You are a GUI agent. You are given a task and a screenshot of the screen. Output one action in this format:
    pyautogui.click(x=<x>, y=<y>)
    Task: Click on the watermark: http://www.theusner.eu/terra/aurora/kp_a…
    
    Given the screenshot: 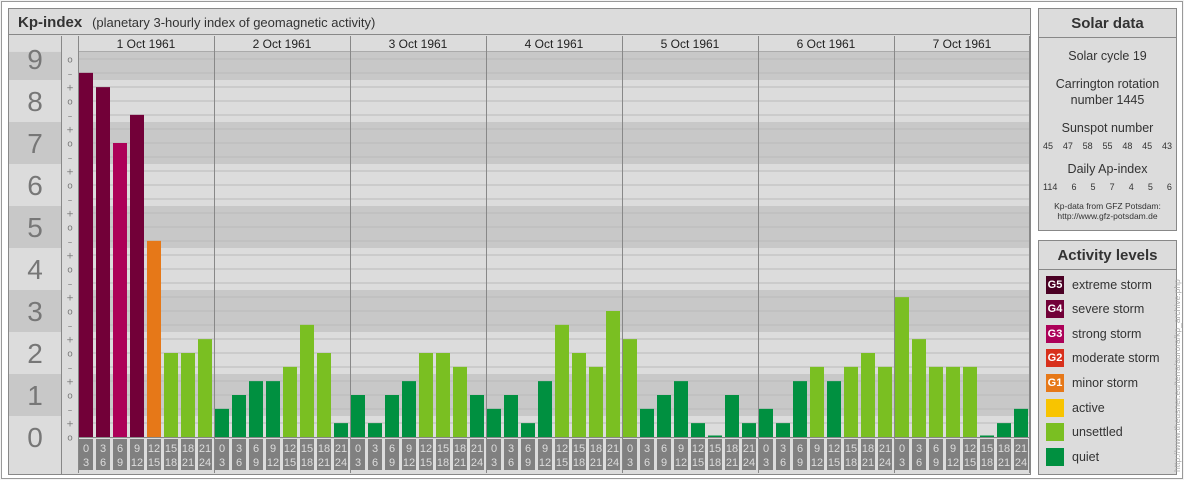 What is the action you would take?
    pyautogui.click(x=1177, y=375)
    